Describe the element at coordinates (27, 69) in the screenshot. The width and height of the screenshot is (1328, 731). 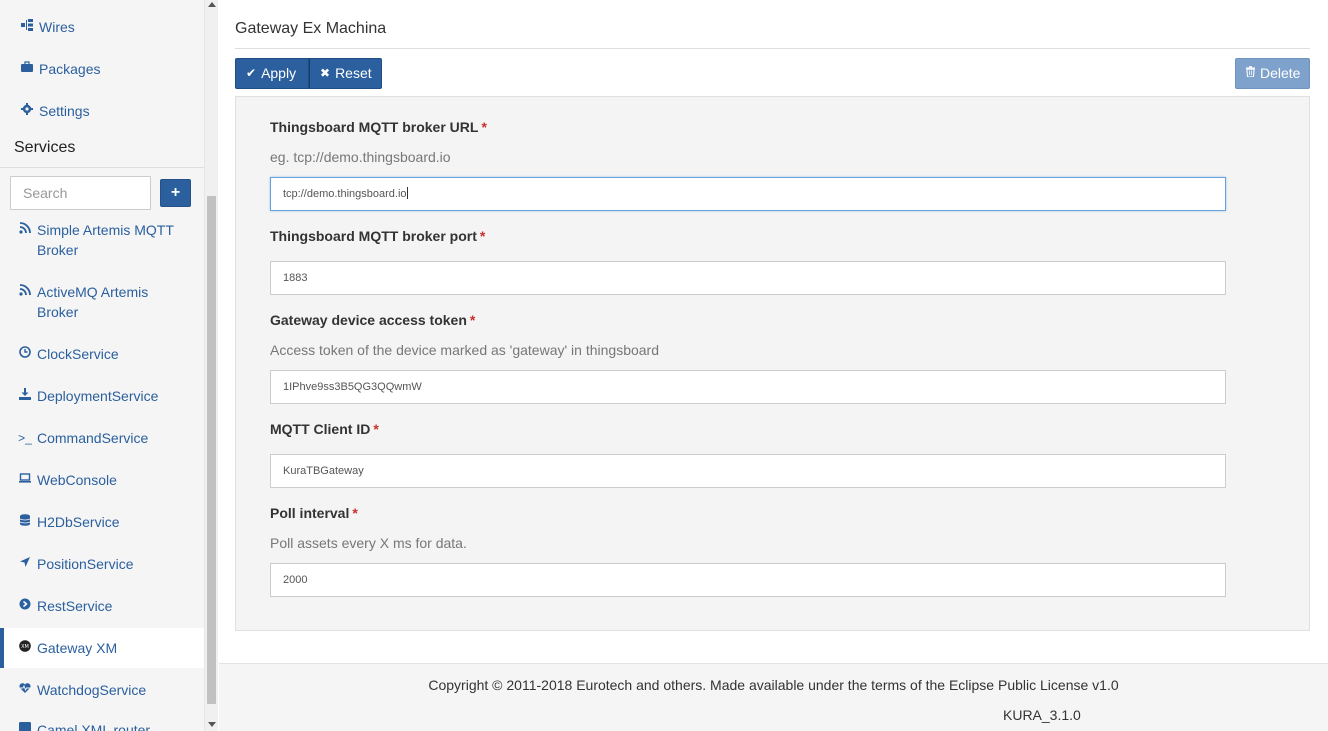
I see `briefcase-icon` at that location.